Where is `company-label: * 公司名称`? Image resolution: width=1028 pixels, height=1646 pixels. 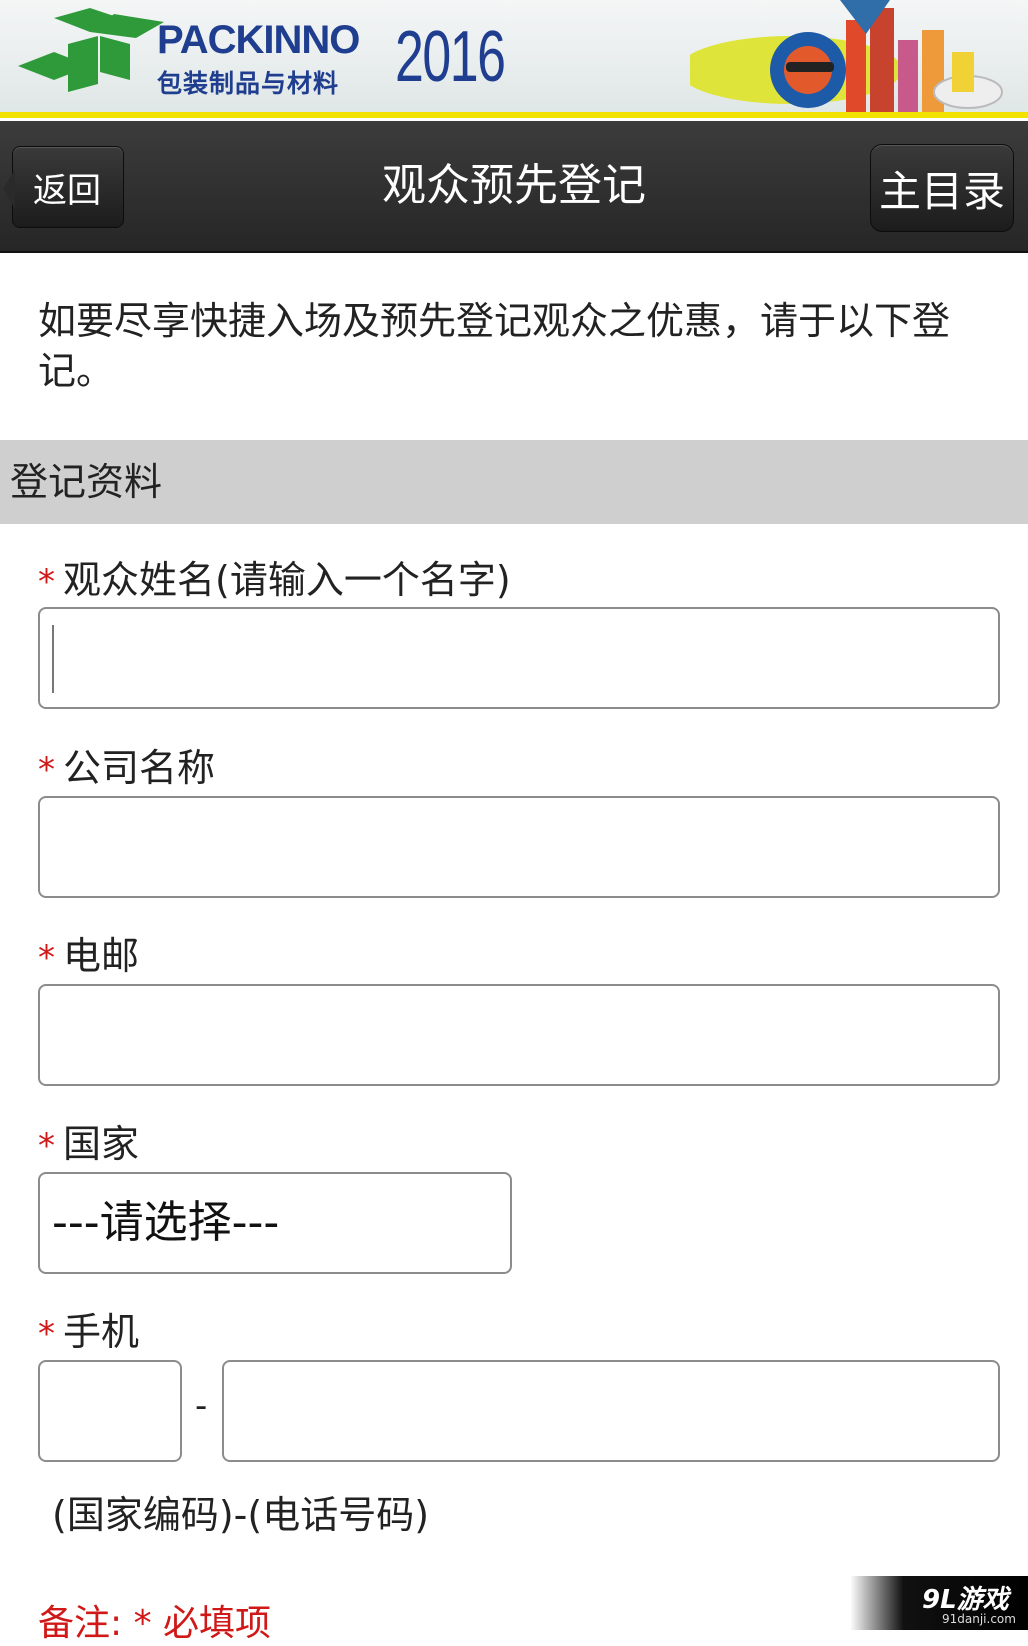
company-label: * 公司名称 is located at coordinates (126, 768).